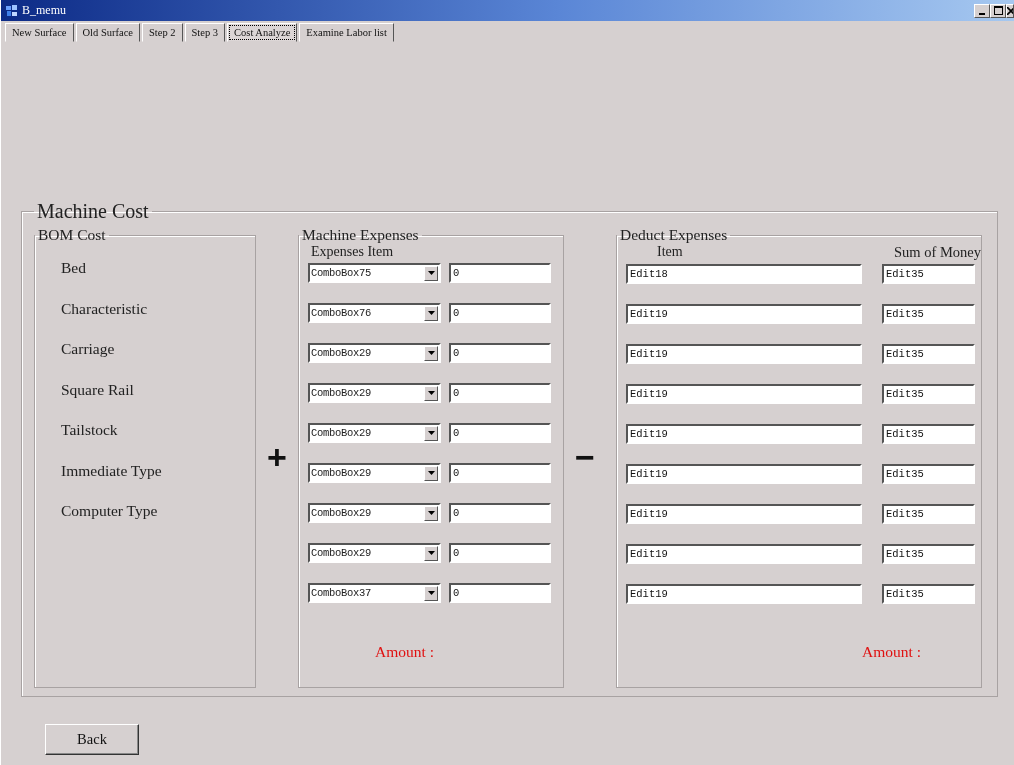 This screenshot has height=765, width=1014. I want to click on combo-box: ComboBox75, so click(374, 273).